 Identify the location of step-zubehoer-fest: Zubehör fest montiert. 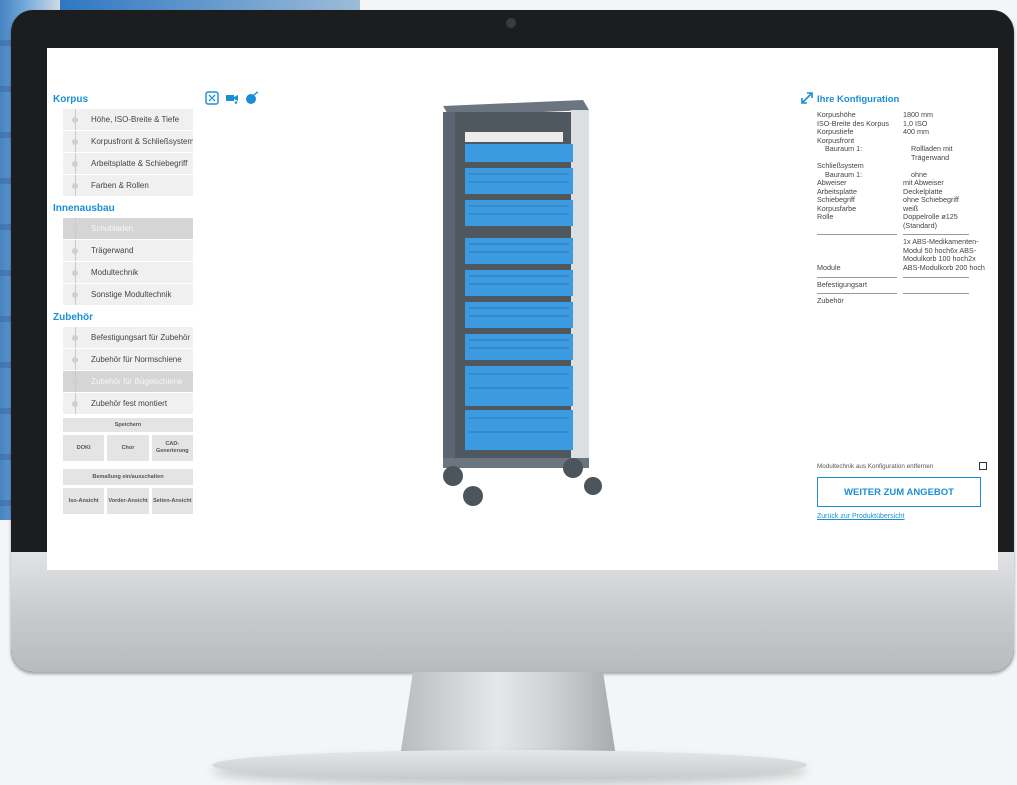
(128, 404).